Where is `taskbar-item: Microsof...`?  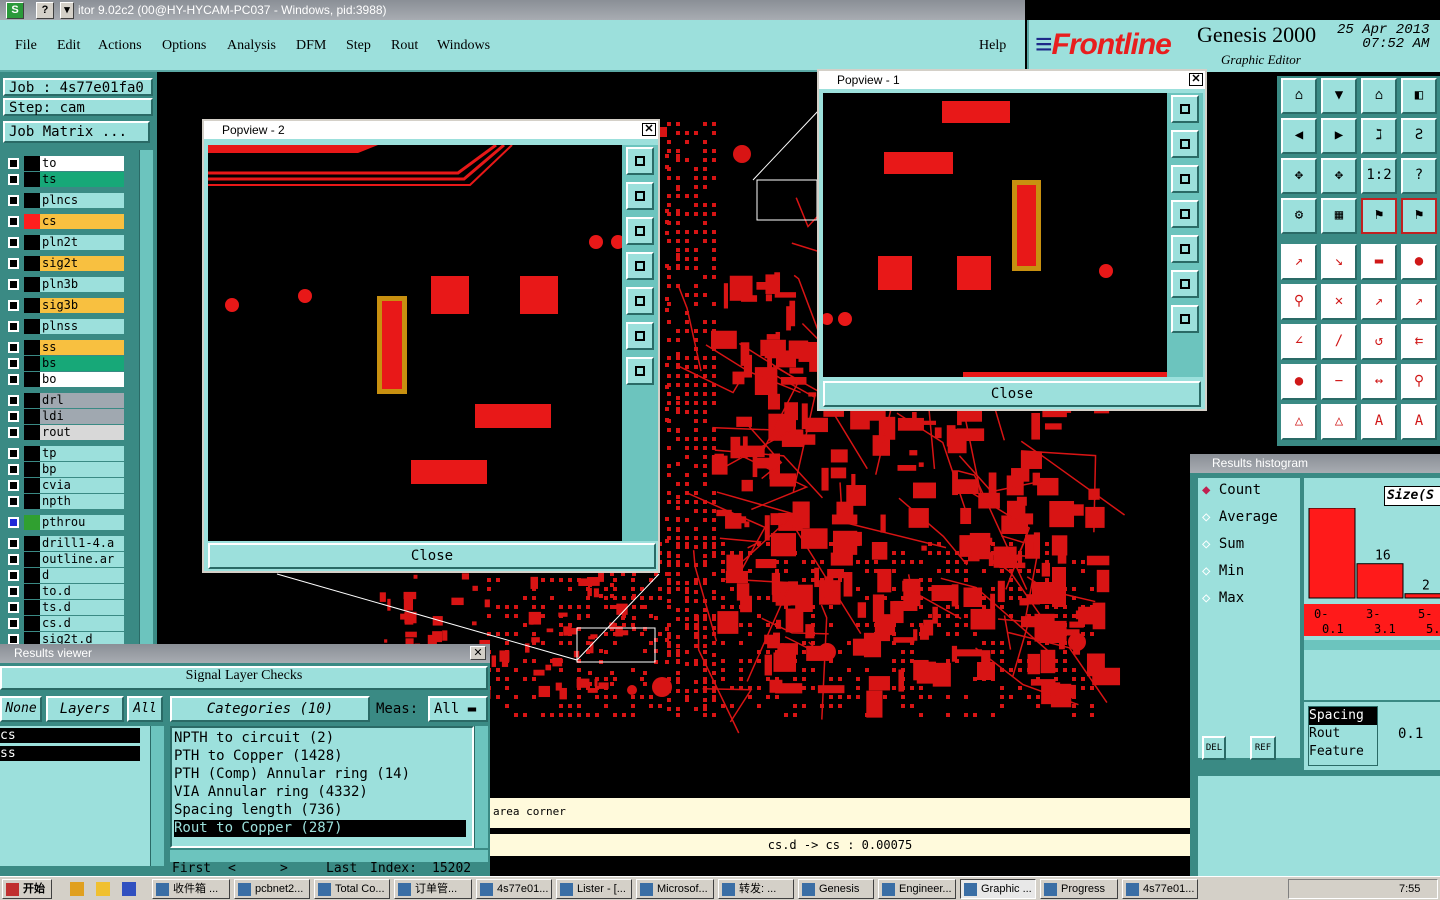
taskbar-item: Microsof... is located at coordinates (675, 889).